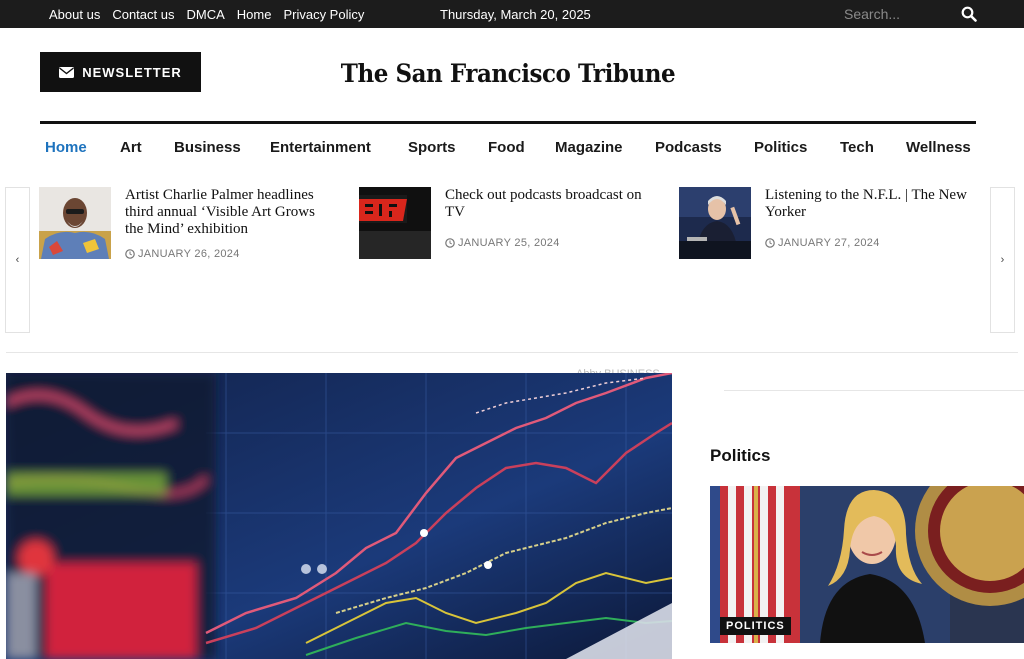  What do you see at coordinates (432, 147) in the screenshot?
I see `nav-item-sports: Sports` at bounding box center [432, 147].